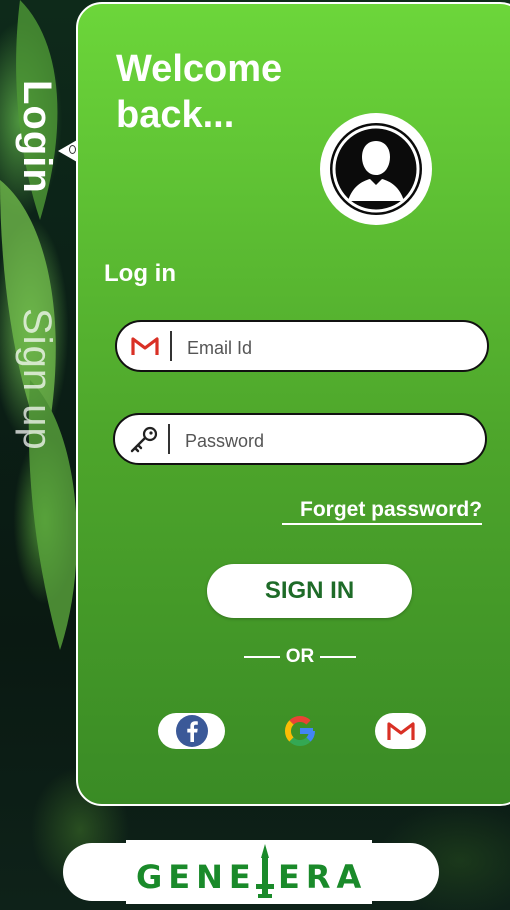  Describe the element at coordinates (196, 877) in the screenshot. I see `svg-text: GENE` at that location.